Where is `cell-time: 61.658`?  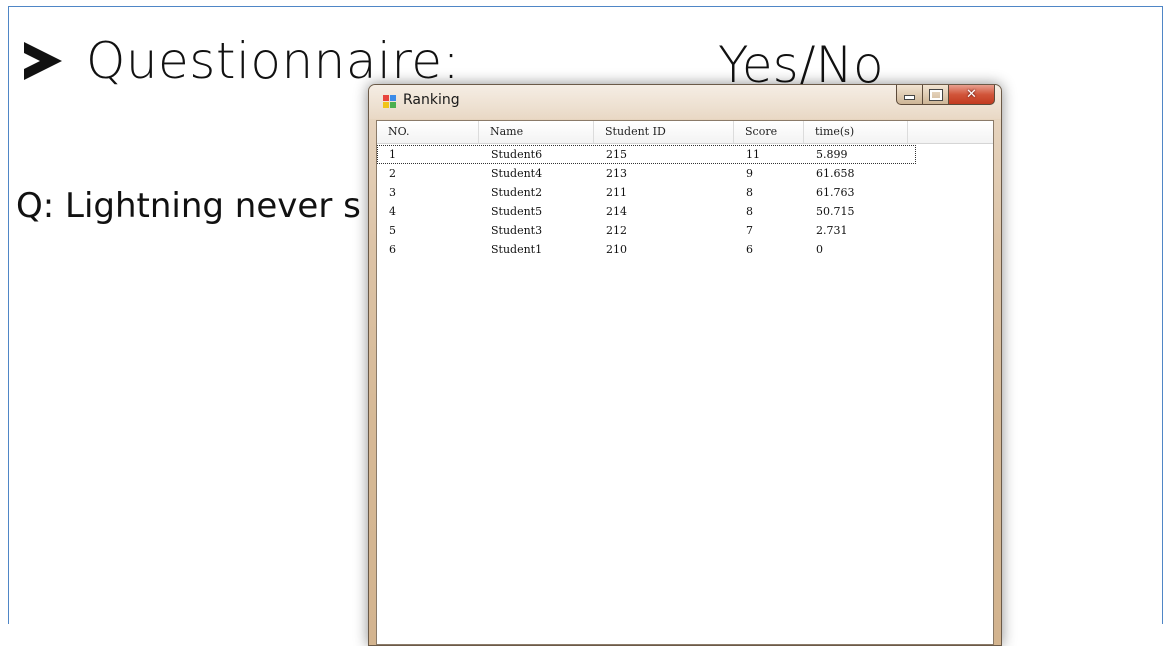 cell-time: 61.658 is located at coordinates (835, 173).